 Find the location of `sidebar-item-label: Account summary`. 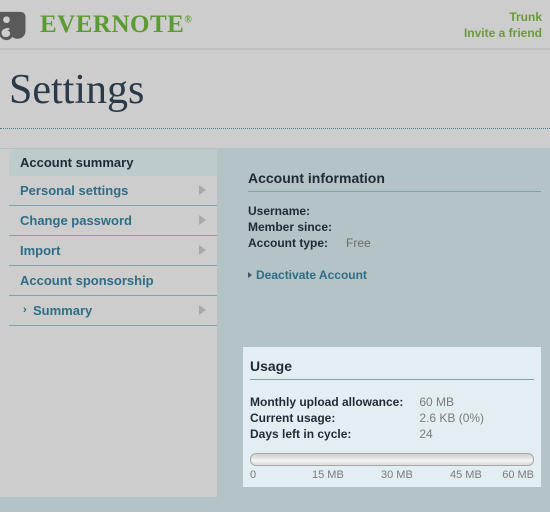

sidebar-item-label: Account summary is located at coordinates (77, 162).